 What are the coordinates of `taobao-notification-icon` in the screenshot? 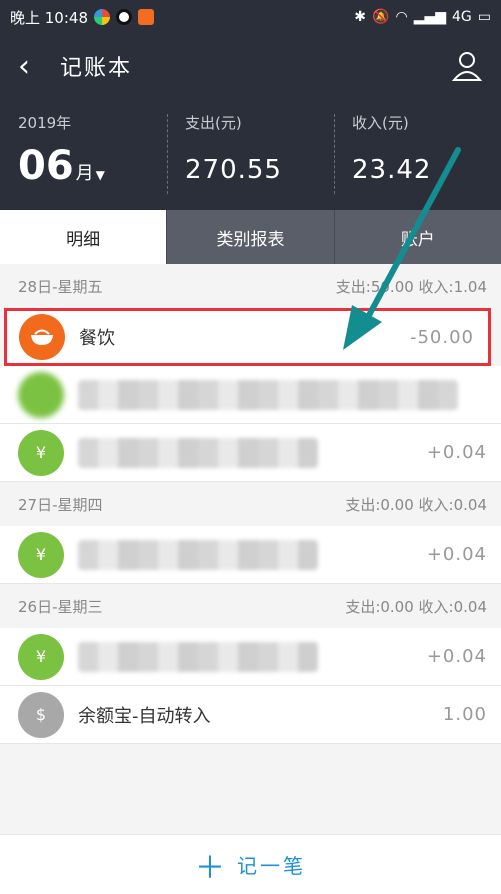 It's located at (146, 17).